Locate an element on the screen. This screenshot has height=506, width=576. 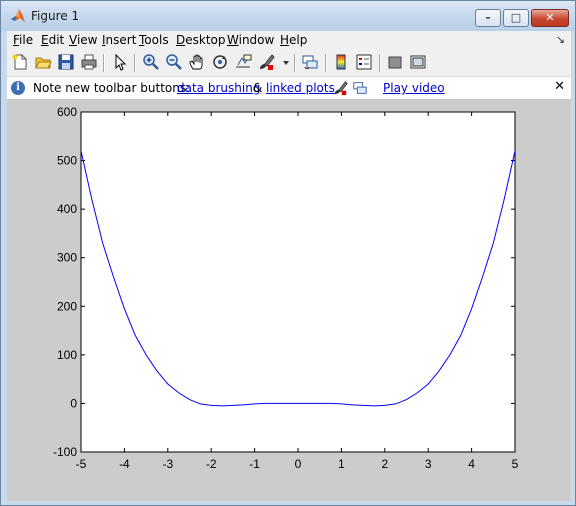
x-tick-label: -2 is located at coordinates (211, 464).